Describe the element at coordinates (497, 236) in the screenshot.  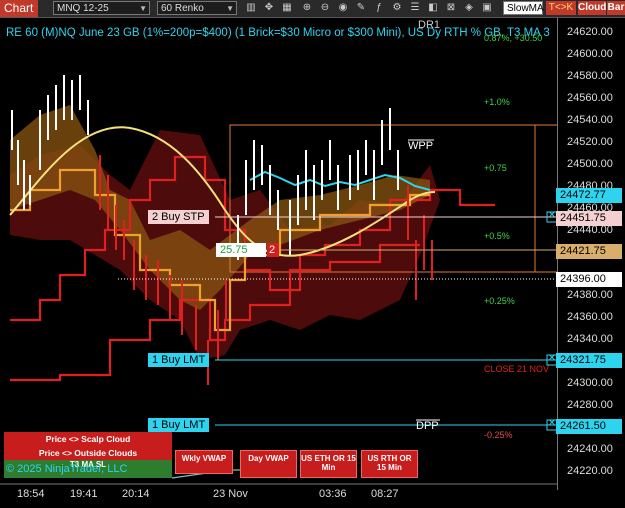
I see `pct-05-label: +0.5%` at that location.